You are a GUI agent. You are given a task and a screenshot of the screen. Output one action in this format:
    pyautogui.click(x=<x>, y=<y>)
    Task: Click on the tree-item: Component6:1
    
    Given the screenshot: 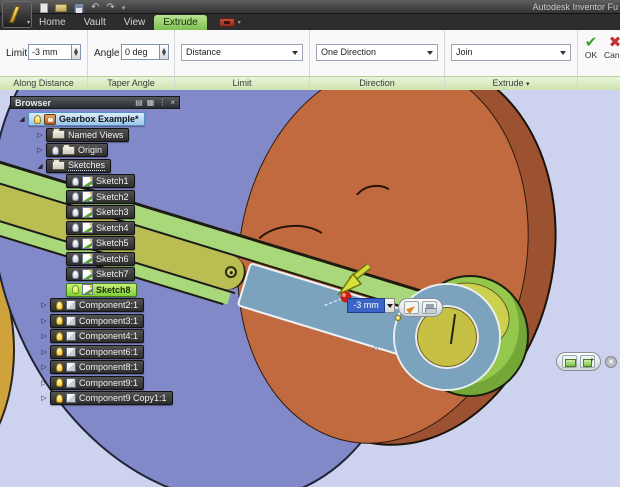 What is the action you would take?
    pyautogui.click(x=97, y=351)
    